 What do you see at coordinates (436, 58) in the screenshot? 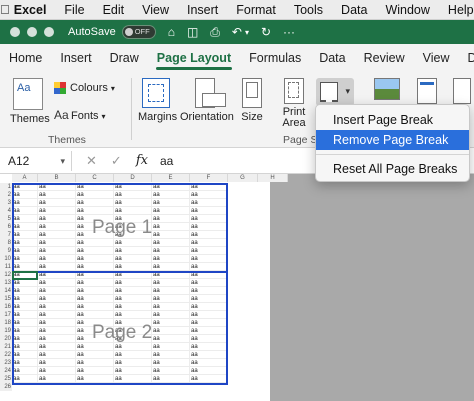
I see `tab-view: View` at bounding box center [436, 58].